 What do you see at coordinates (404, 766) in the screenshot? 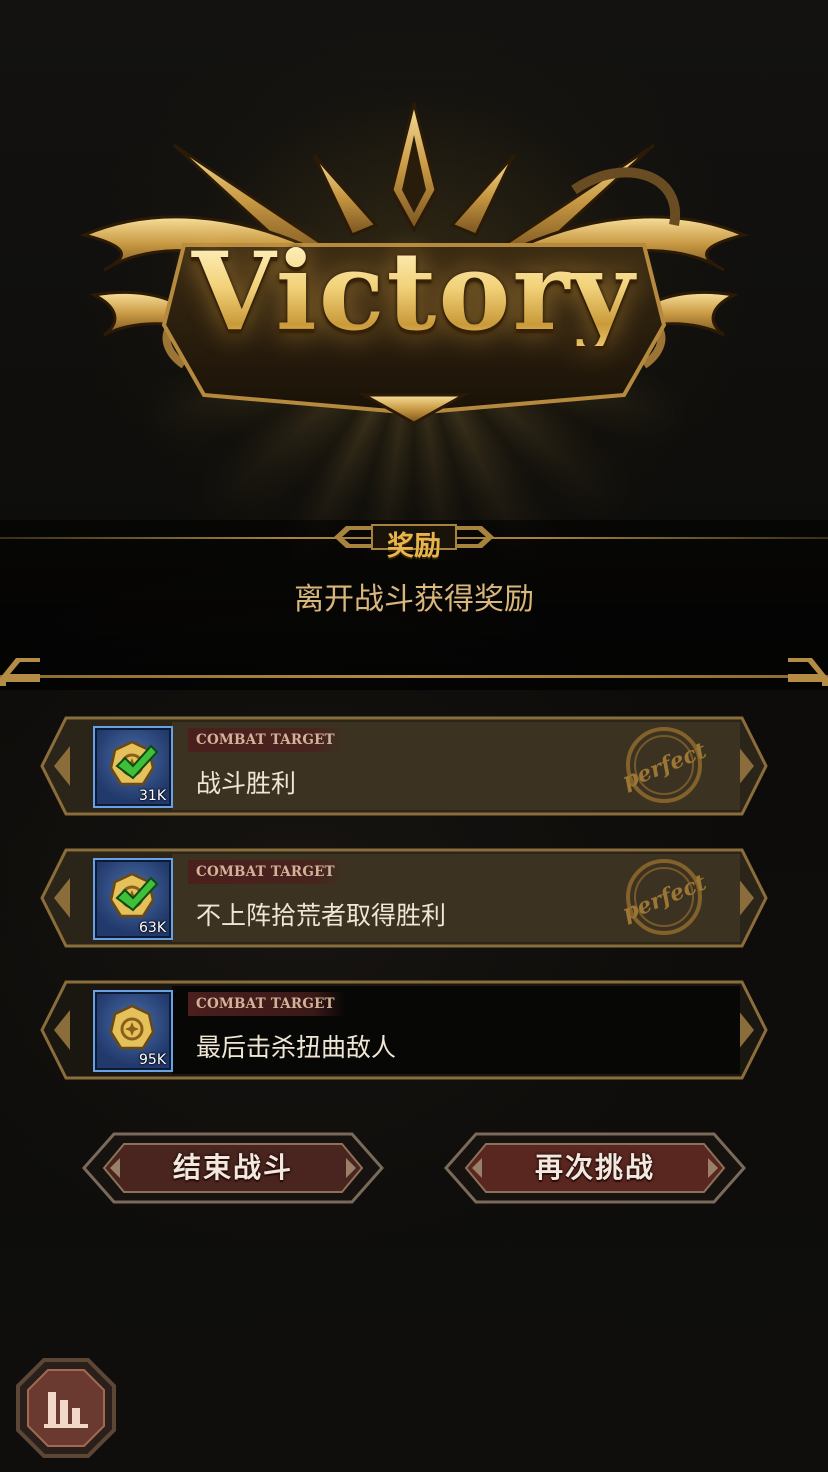
I see `combat-target-row: 31K COMBAT TARGET 战斗胜利 perfect` at bounding box center [404, 766].